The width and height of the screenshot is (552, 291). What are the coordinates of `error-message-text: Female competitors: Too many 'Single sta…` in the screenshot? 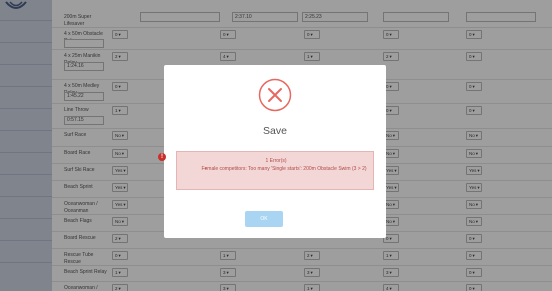 It's located at (284, 169).